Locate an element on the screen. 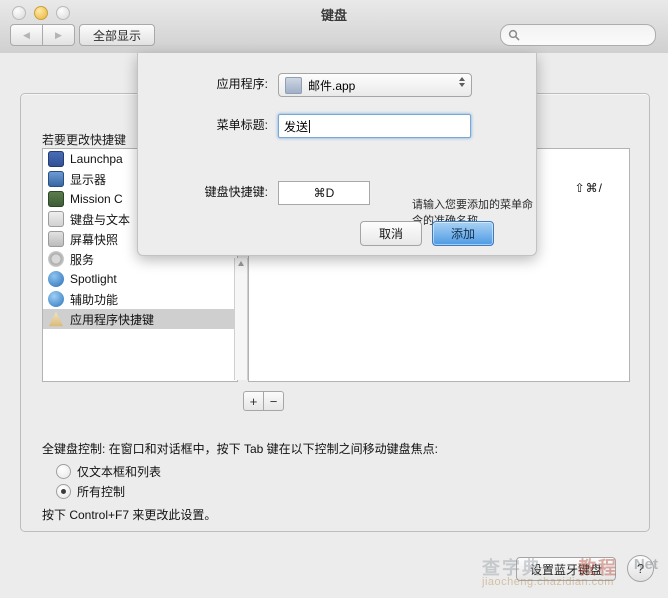 The width and height of the screenshot is (668, 598). menu-title-label: 菜单标题: is located at coordinates (242, 125).